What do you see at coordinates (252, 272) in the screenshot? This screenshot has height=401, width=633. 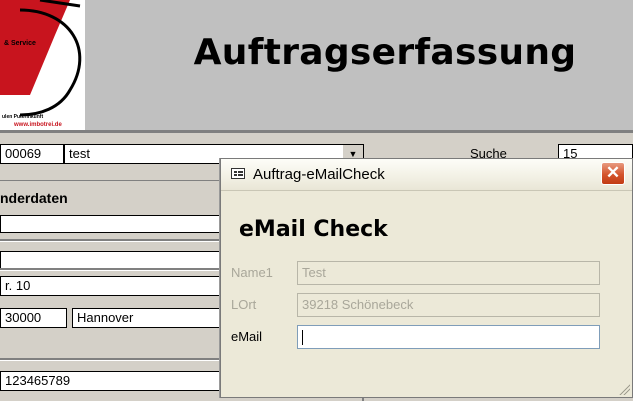 I see `name1-label: Name1` at bounding box center [252, 272].